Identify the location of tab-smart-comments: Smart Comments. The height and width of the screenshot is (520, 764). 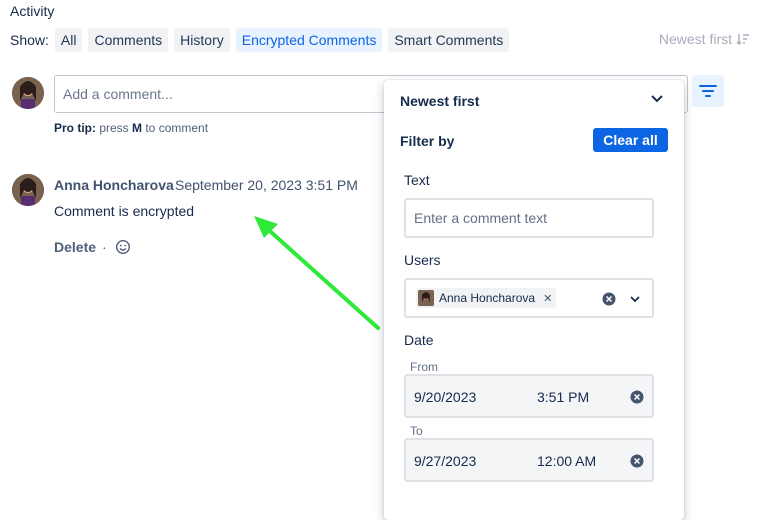
(449, 40).